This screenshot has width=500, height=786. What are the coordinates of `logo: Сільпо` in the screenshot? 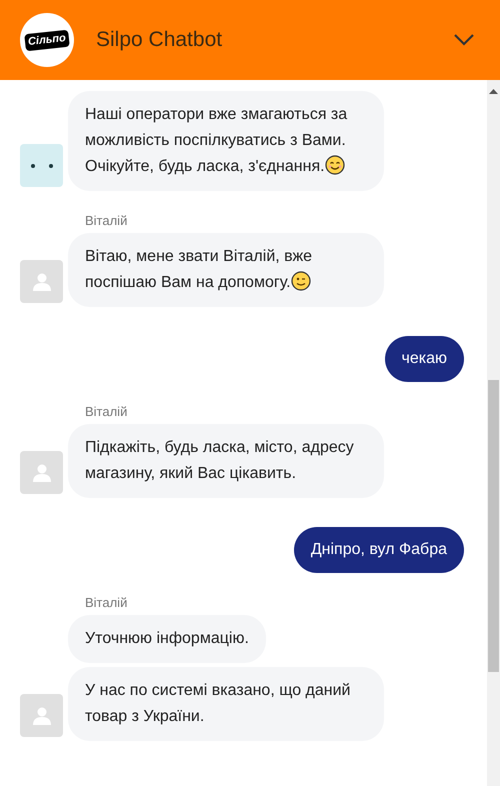 It's located at (47, 40).